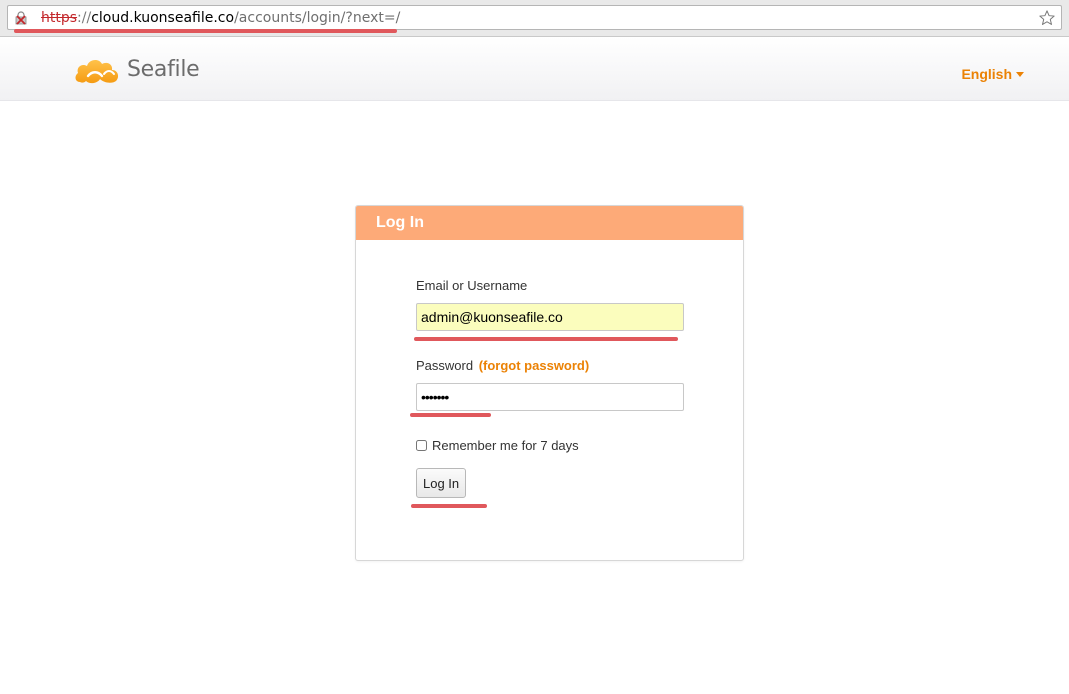 The height and width of the screenshot is (694, 1069). What do you see at coordinates (505, 445) in the screenshot?
I see `remember-me-label: Remember me for 7 days` at bounding box center [505, 445].